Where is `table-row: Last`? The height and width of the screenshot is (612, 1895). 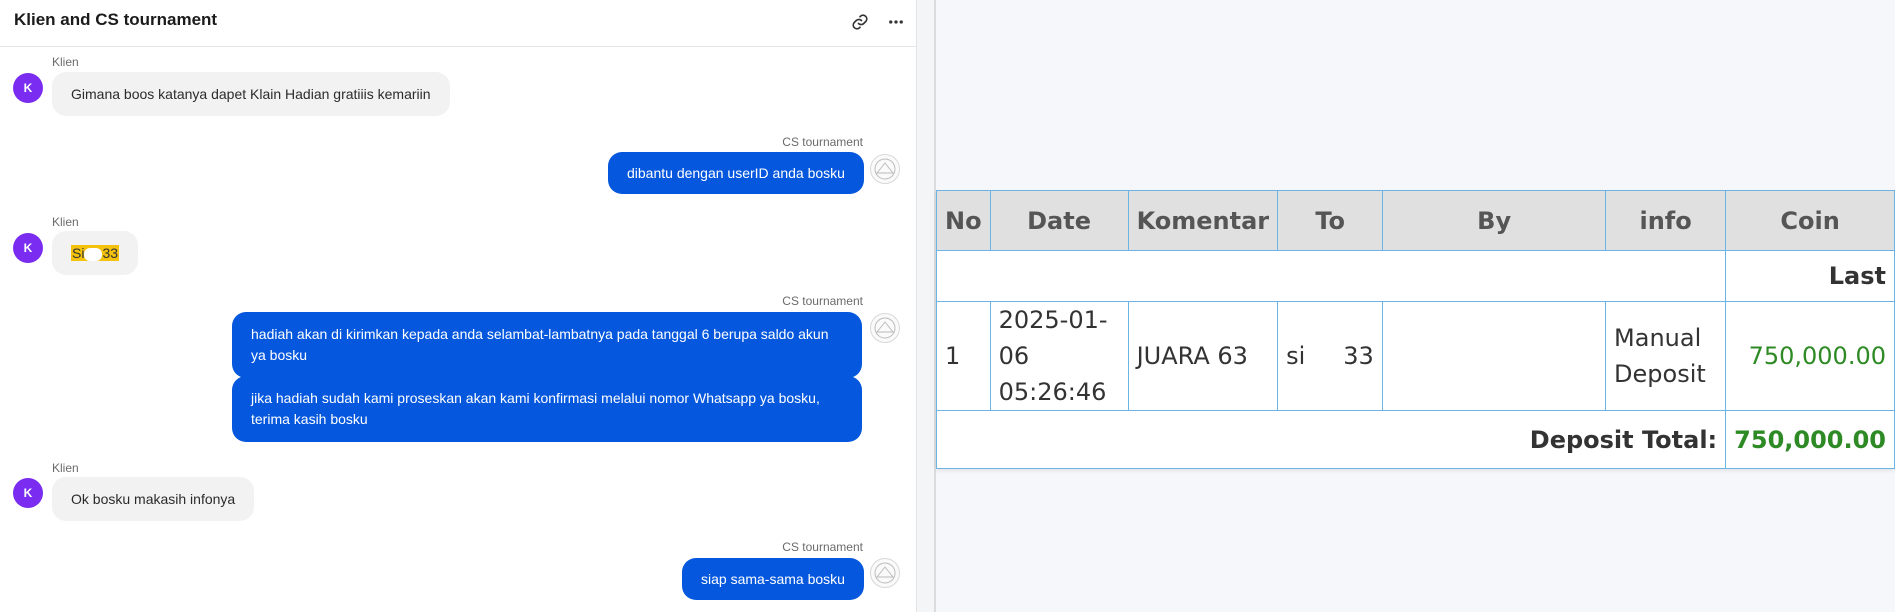
table-row: Last is located at coordinates (1415, 276).